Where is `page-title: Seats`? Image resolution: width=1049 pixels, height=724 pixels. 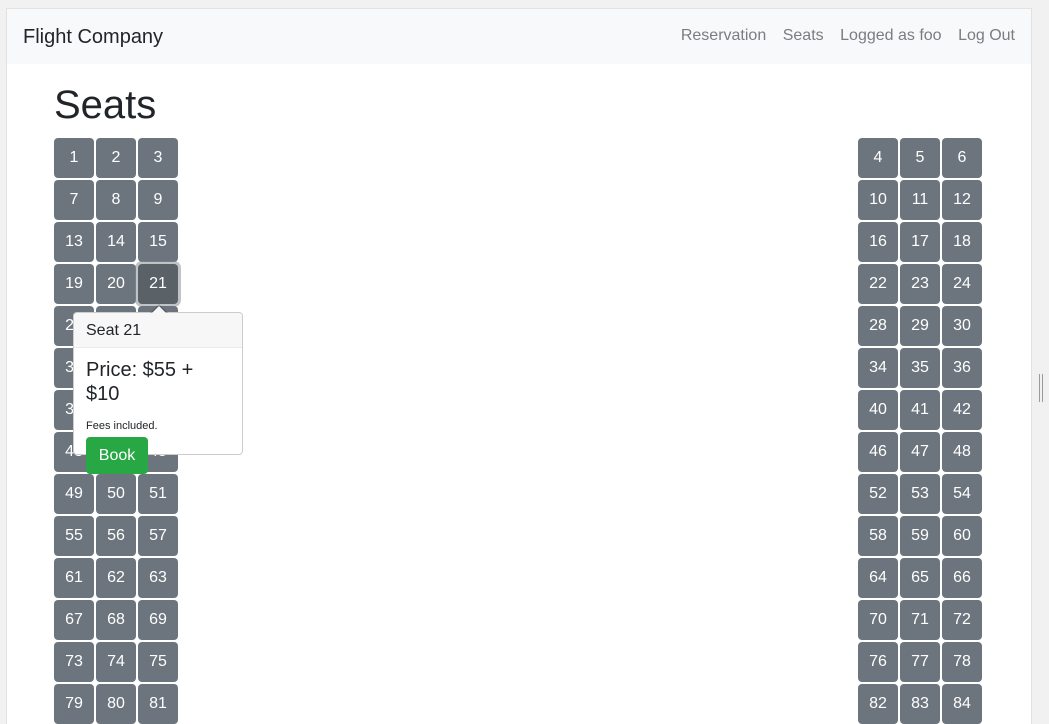 page-title: Seats is located at coordinates (105, 105).